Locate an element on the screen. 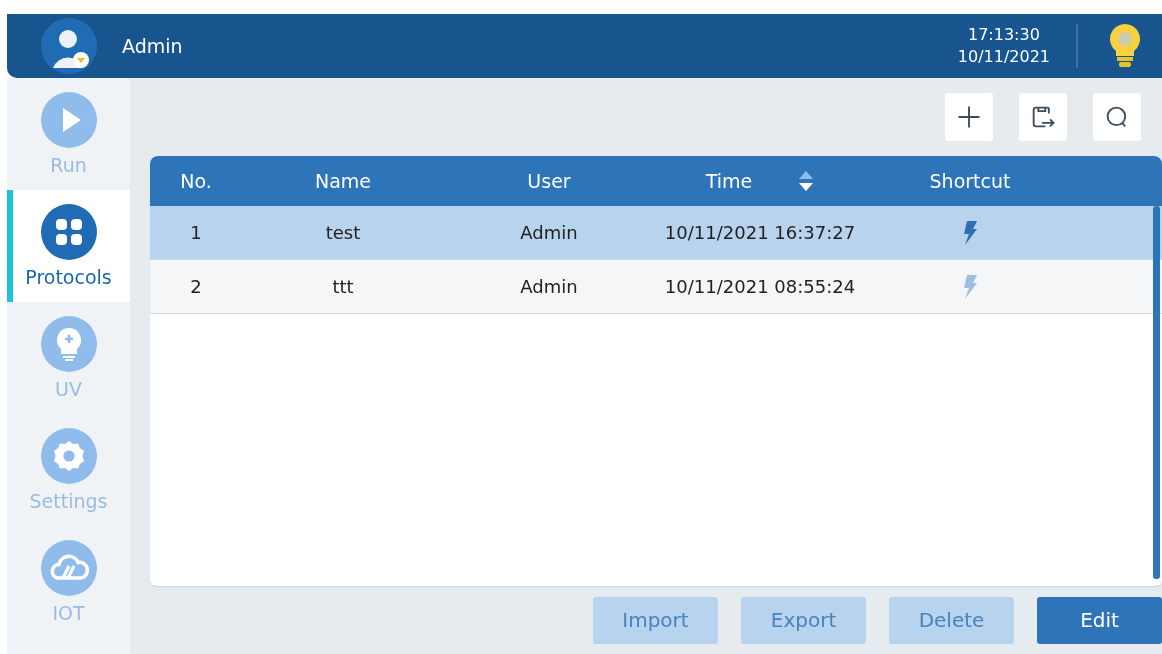  table-cell-text: 10/11/2021 16:37:27 is located at coordinates (760, 232).